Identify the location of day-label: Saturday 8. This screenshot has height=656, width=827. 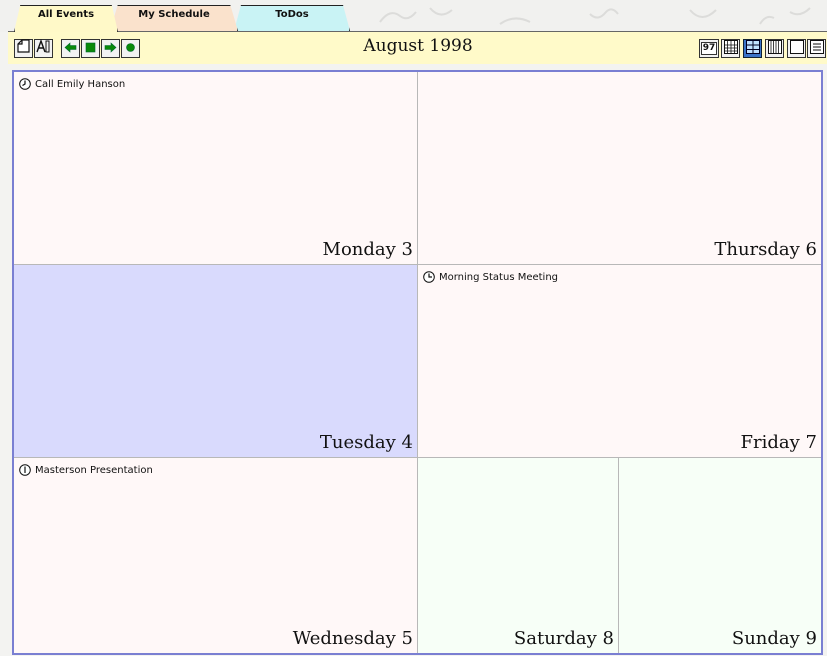
(563, 638).